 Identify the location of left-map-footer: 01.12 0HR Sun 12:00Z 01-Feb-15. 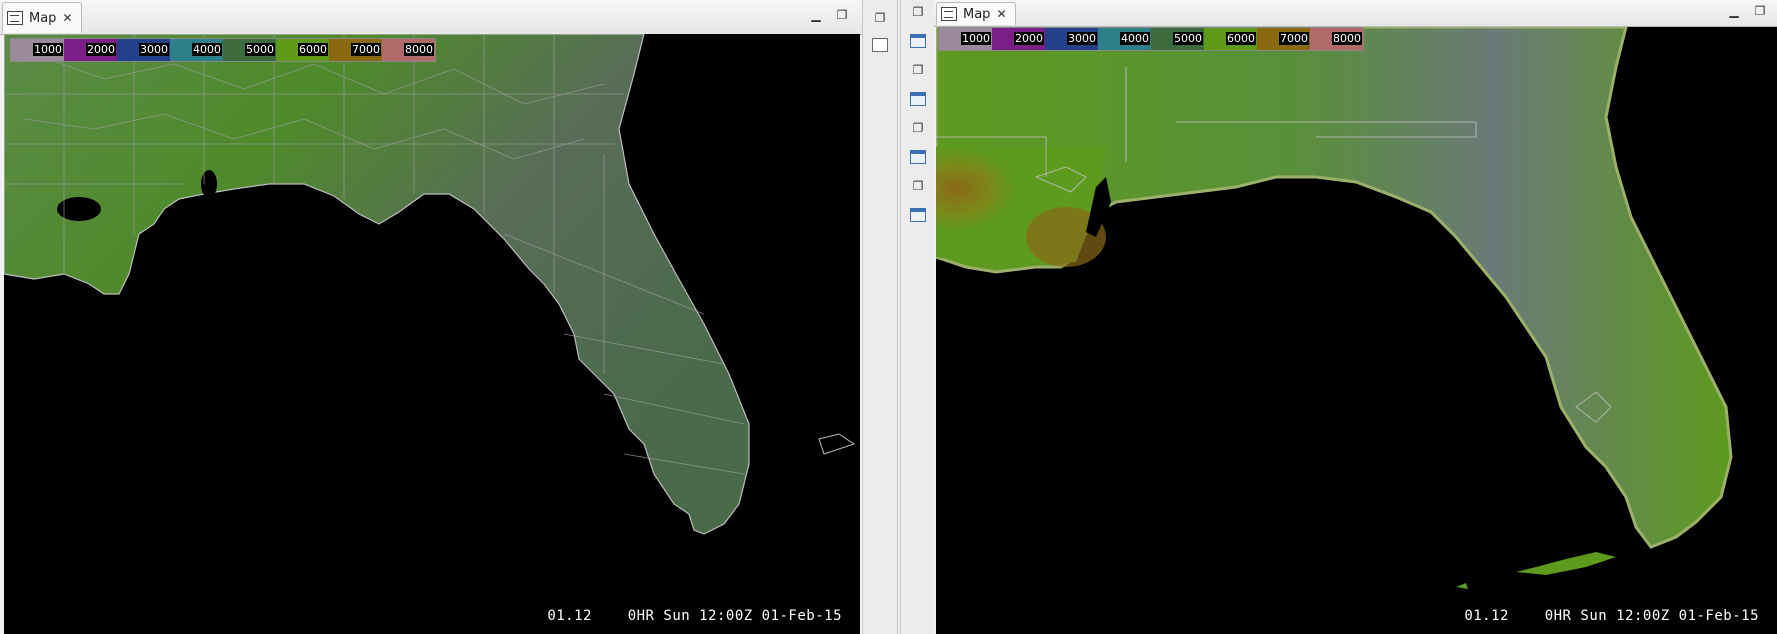
(694, 616).